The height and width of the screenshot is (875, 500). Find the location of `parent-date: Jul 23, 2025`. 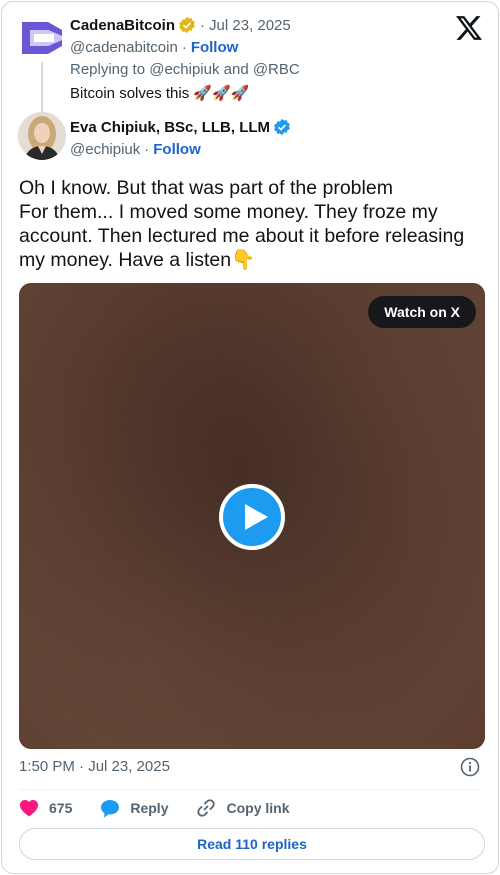

parent-date: Jul 23, 2025 is located at coordinates (250, 25).